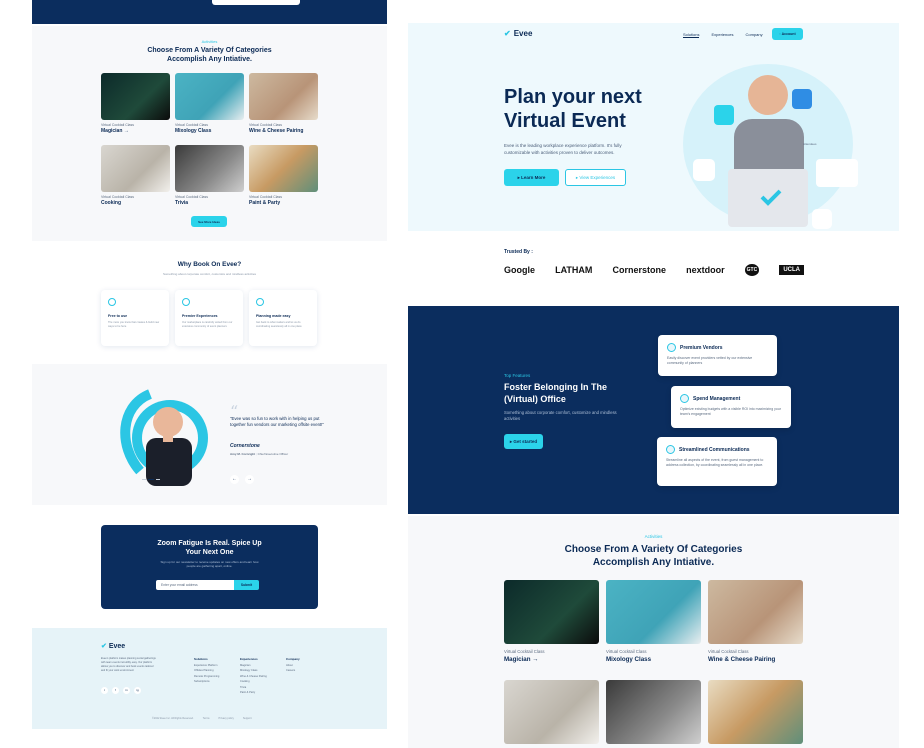  Describe the element at coordinates (209, 221) in the screenshot. I see `see-more-button: See More Ideas` at that location.